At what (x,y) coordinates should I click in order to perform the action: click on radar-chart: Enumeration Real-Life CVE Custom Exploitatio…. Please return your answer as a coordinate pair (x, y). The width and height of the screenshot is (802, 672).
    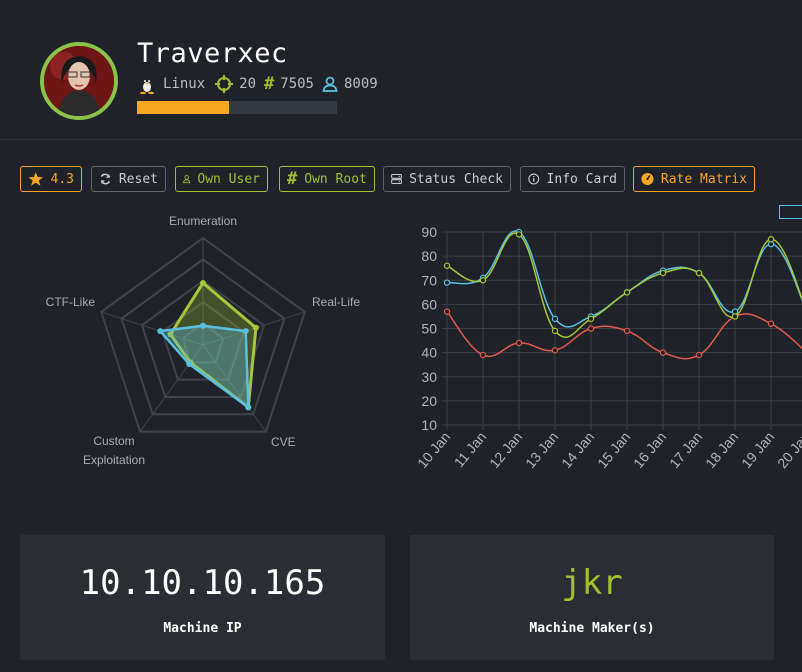
    Looking at the image, I should click on (203, 340).